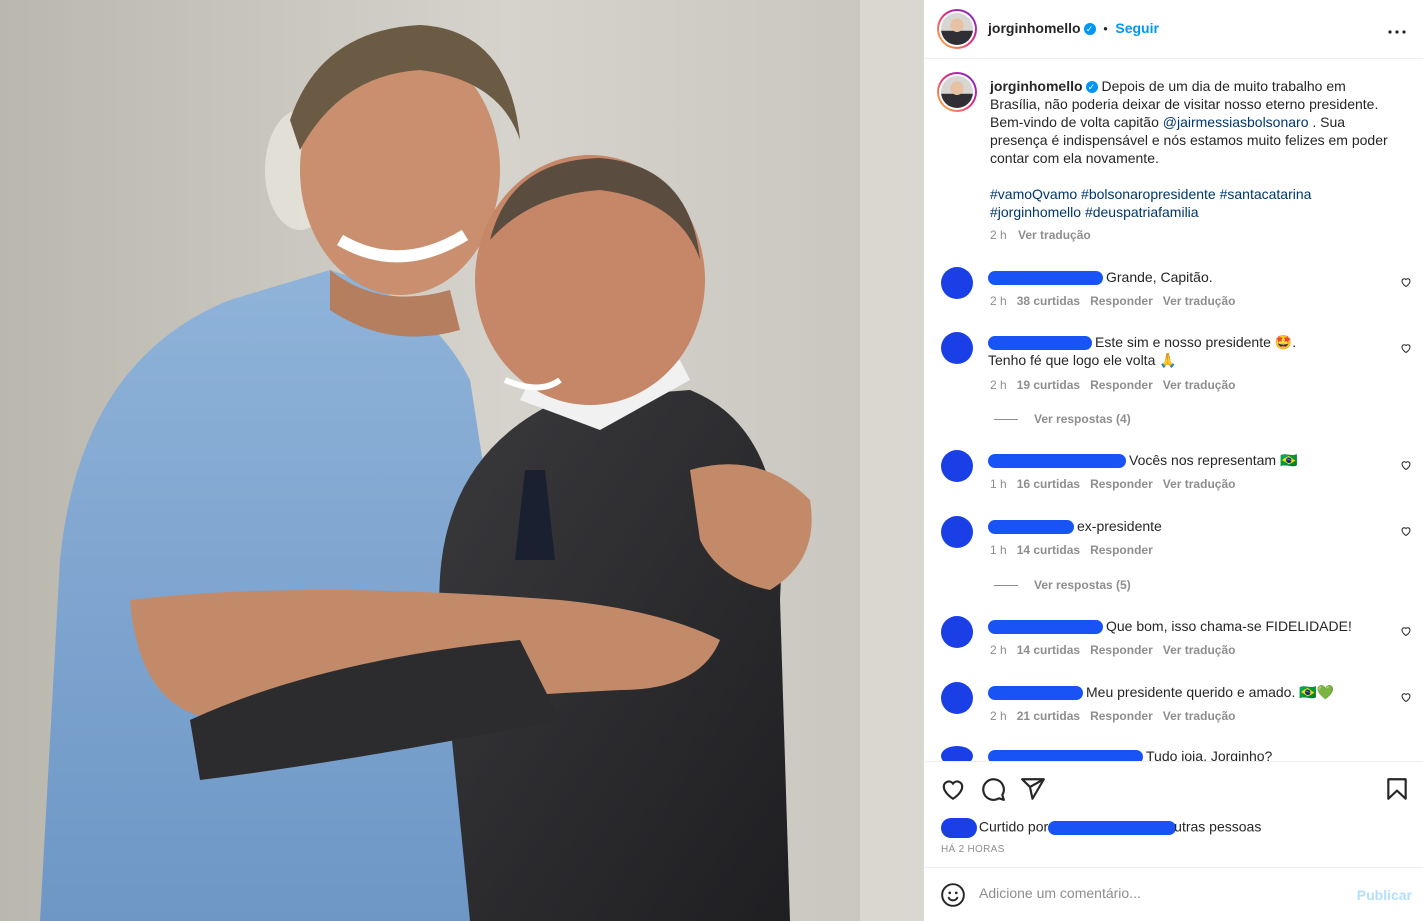 The image size is (1423, 921). I want to click on follow-button: Seguir, so click(1137, 28).